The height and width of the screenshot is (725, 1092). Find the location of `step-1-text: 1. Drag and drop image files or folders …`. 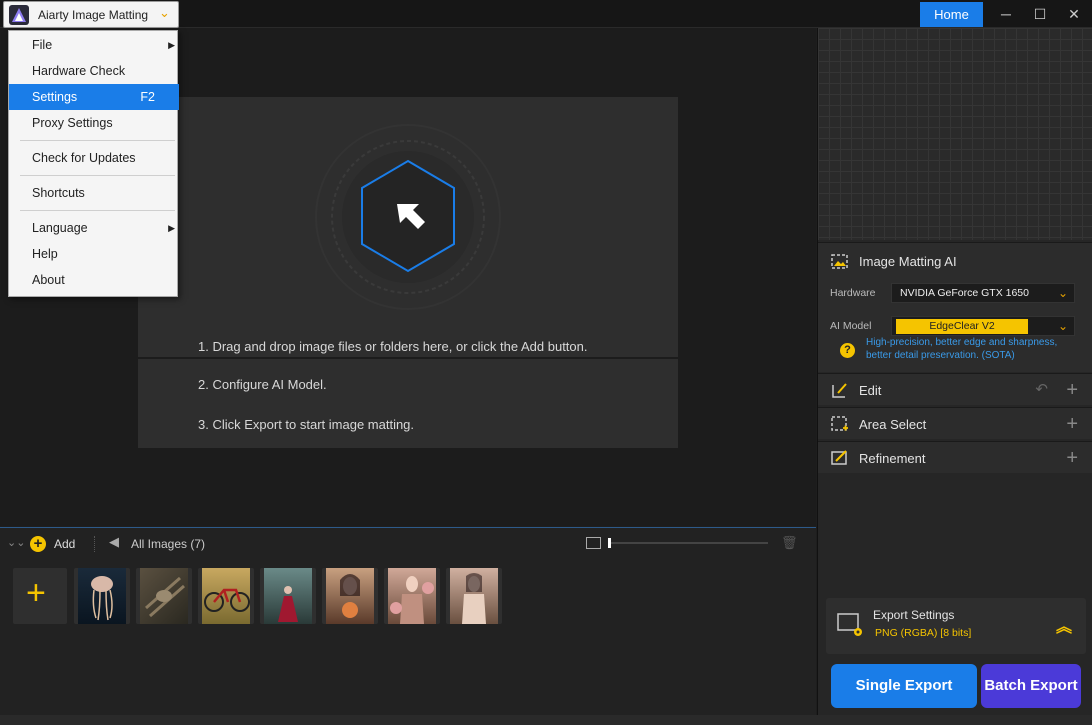

step-1-text: 1. Drag and drop image files or folders … is located at coordinates (393, 346).